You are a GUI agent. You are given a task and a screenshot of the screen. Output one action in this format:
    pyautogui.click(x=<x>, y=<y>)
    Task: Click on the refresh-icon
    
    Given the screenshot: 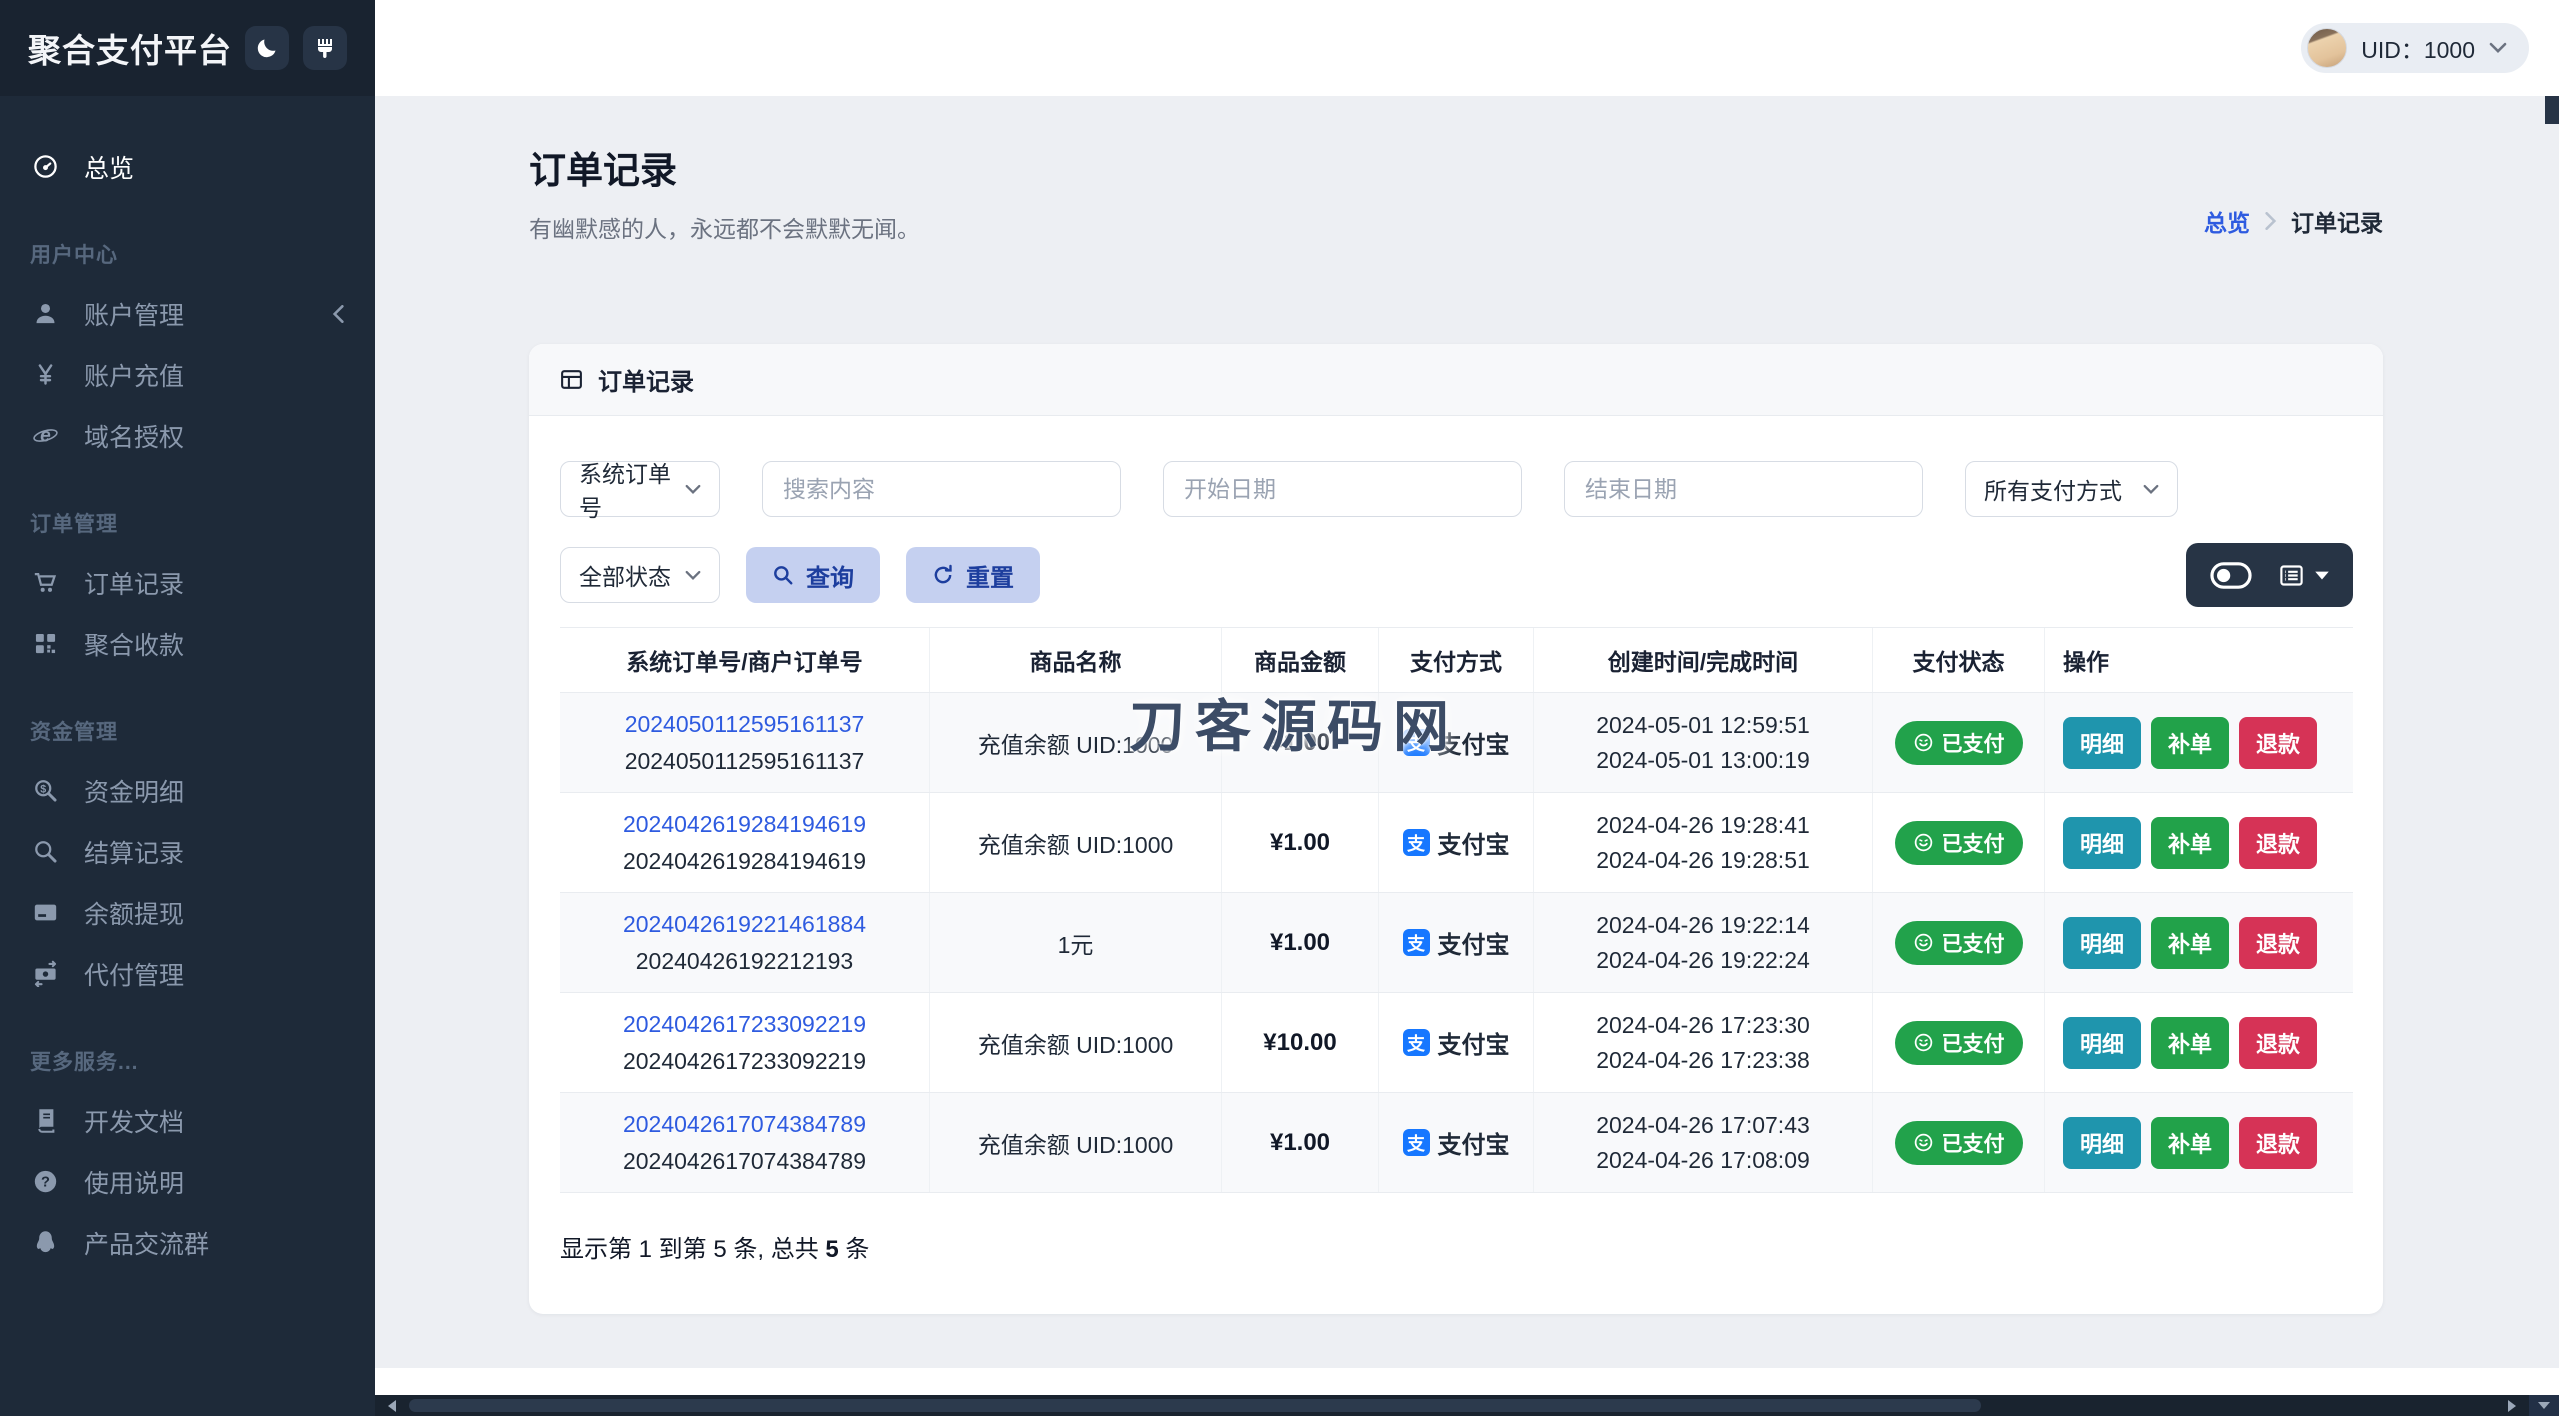 What is the action you would take?
    pyautogui.click(x=943, y=575)
    